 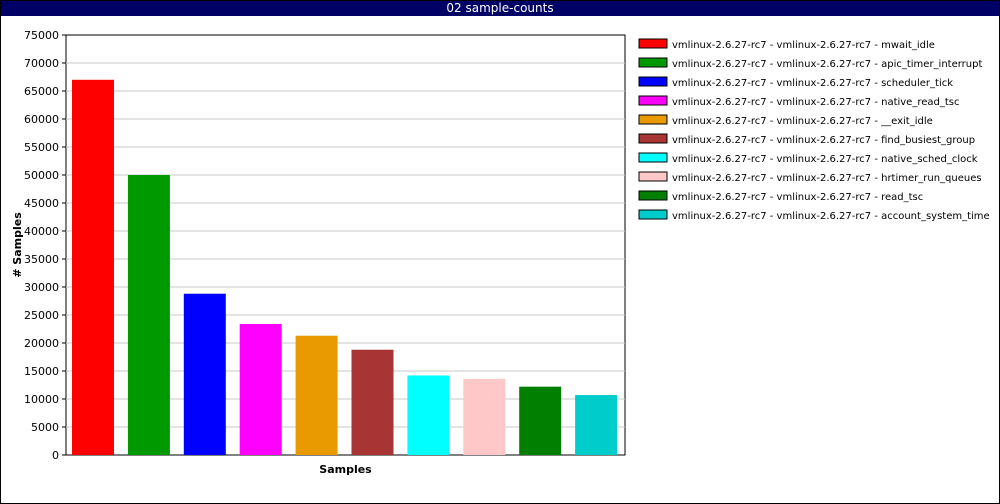 I want to click on y-tick-label: 25000, so click(x=41, y=315).